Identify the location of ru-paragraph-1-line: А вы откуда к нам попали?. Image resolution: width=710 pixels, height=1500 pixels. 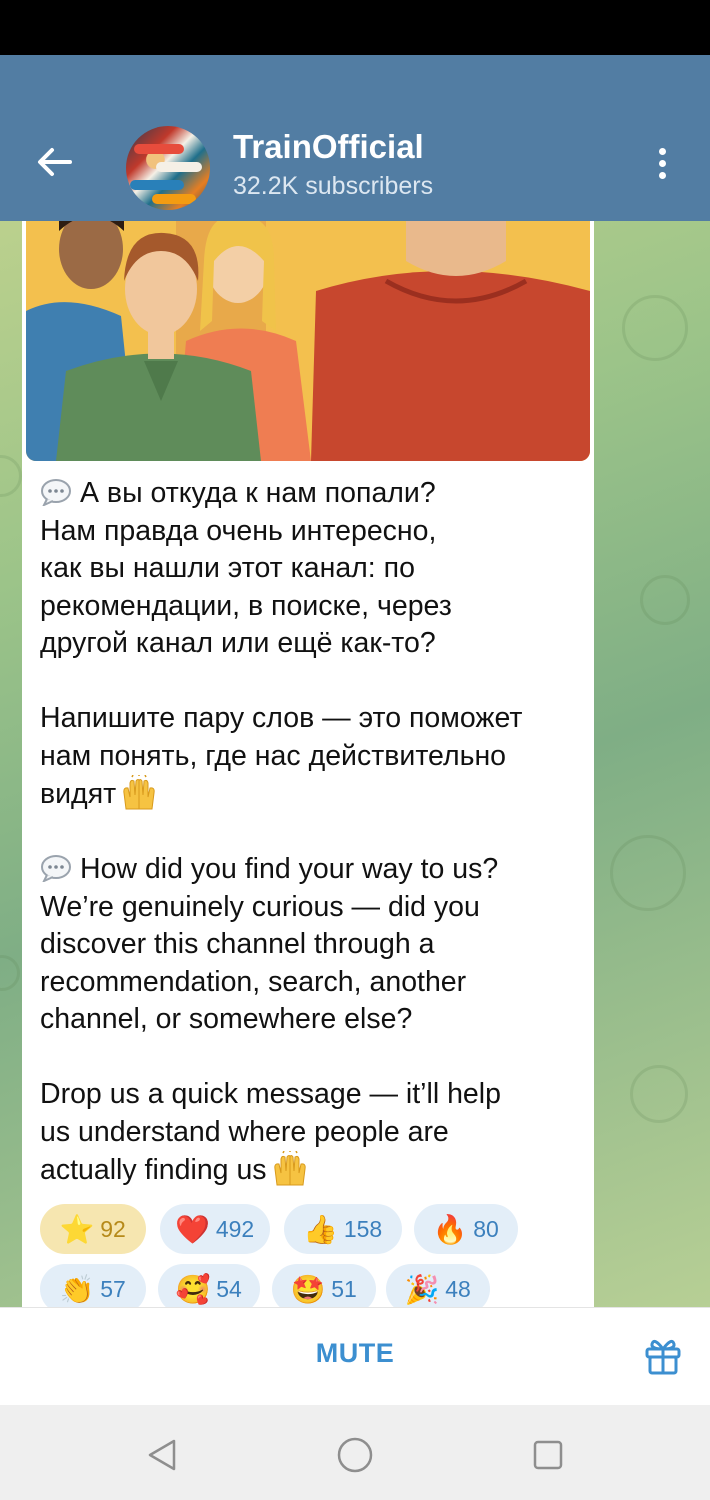
(258, 493).